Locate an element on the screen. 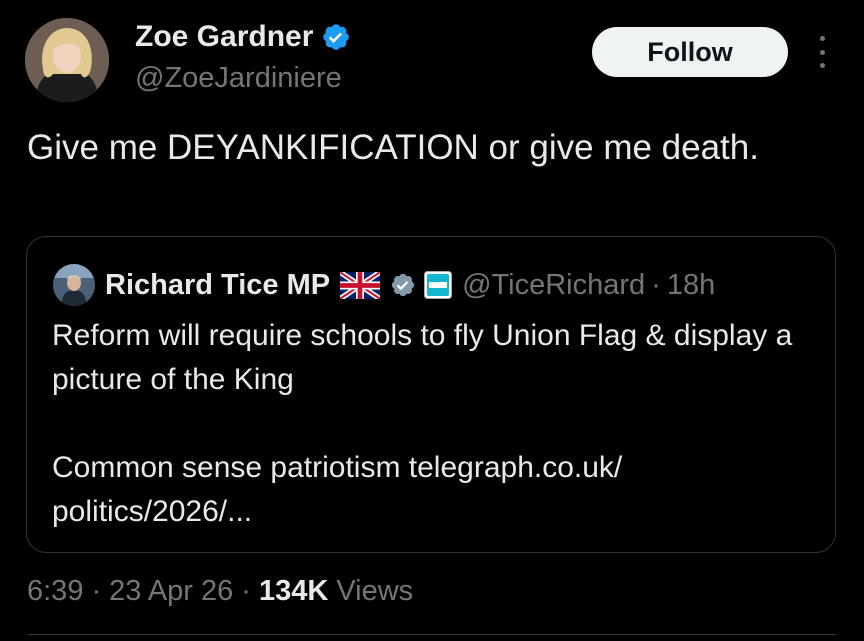 The height and width of the screenshot is (641, 864). quoted-author-name: Richard Tice MP is located at coordinates (217, 285).